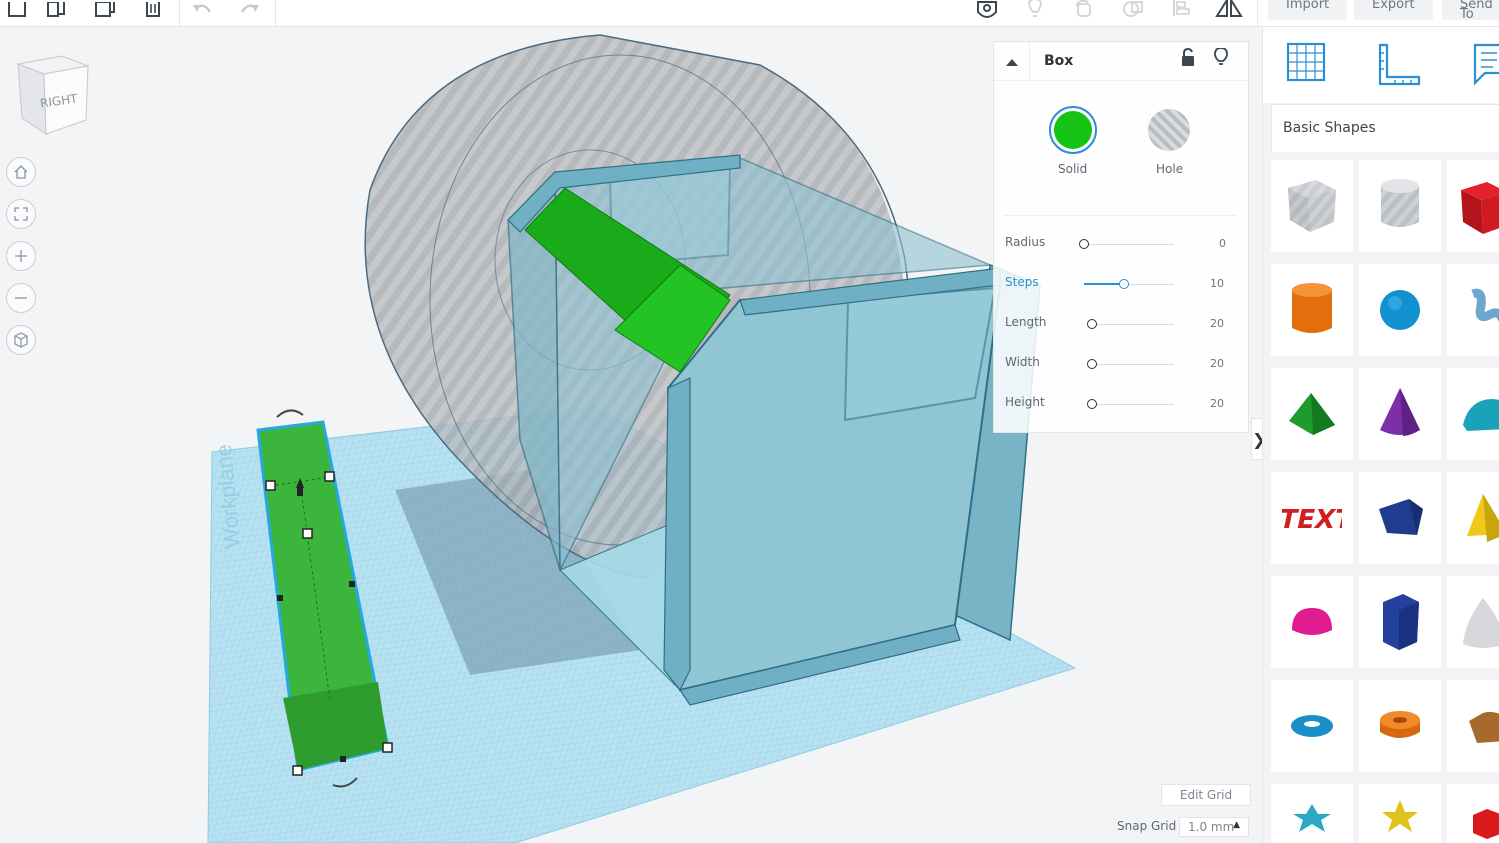 This screenshot has width=1499, height=843. Describe the element at coordinates (57, 11) in the screenshot. I see `copy-icon` at that location.